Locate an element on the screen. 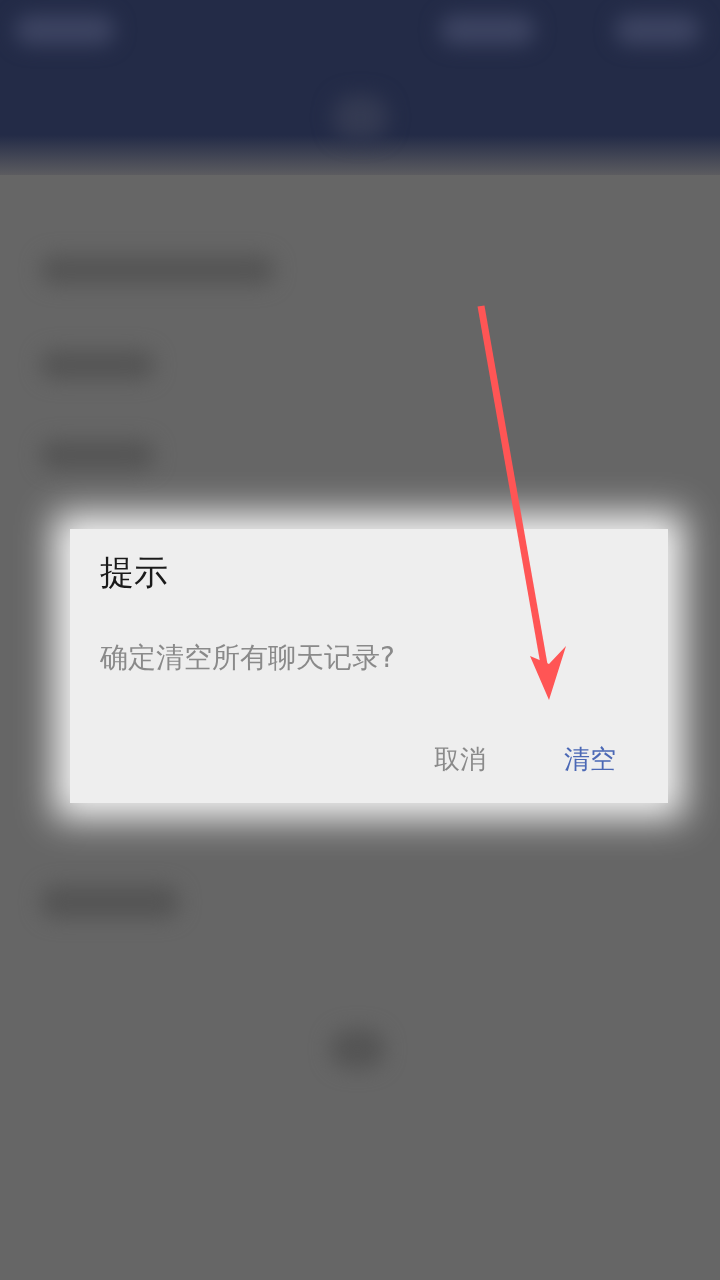  cancel-button: 取消 is located at coordinates (460, 759).